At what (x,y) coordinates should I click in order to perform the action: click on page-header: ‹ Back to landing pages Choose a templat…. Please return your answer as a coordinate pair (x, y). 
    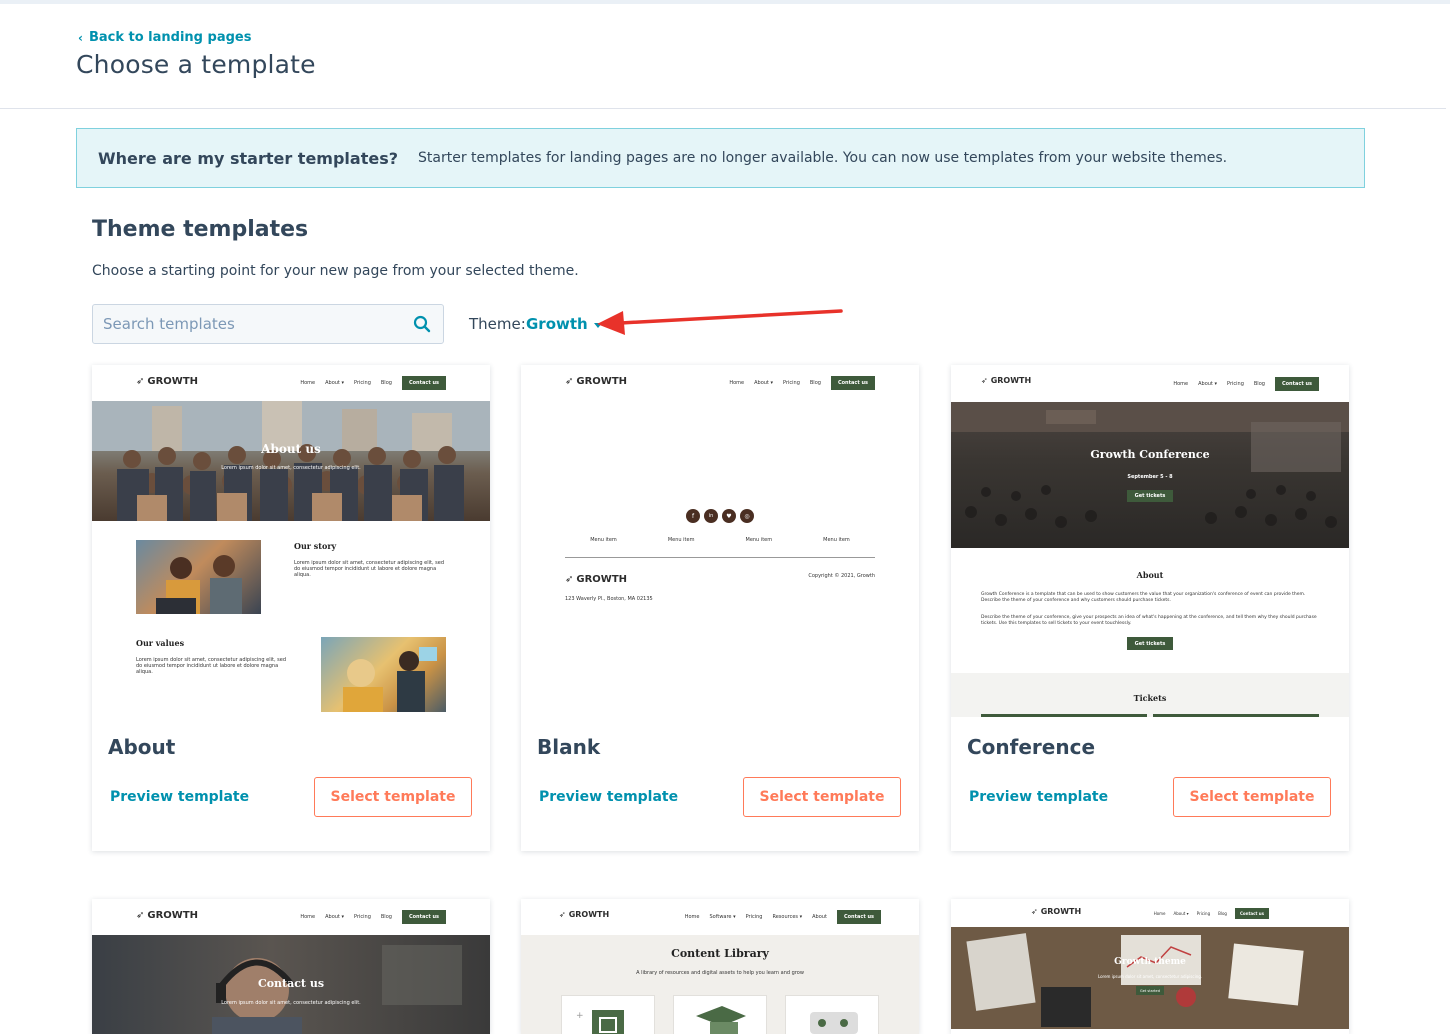
    Looking at the image, I should click on (723, 56).